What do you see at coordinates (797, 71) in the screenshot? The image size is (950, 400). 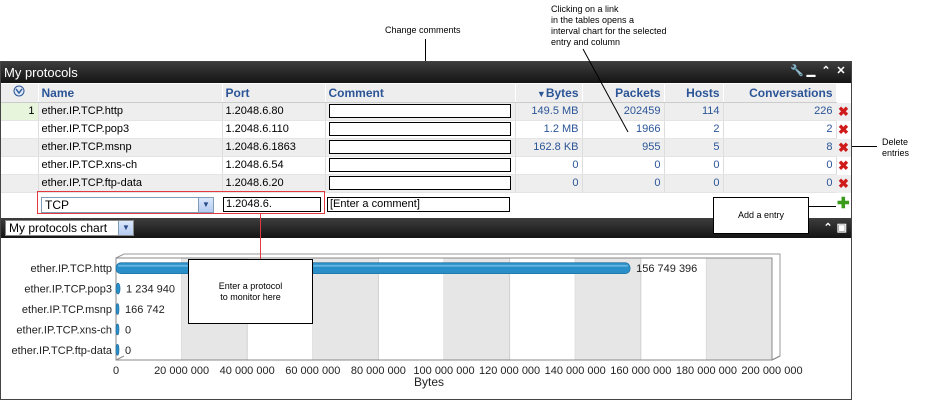 I see `wrench-icon: 🔧` at bounding box center [797, 71].